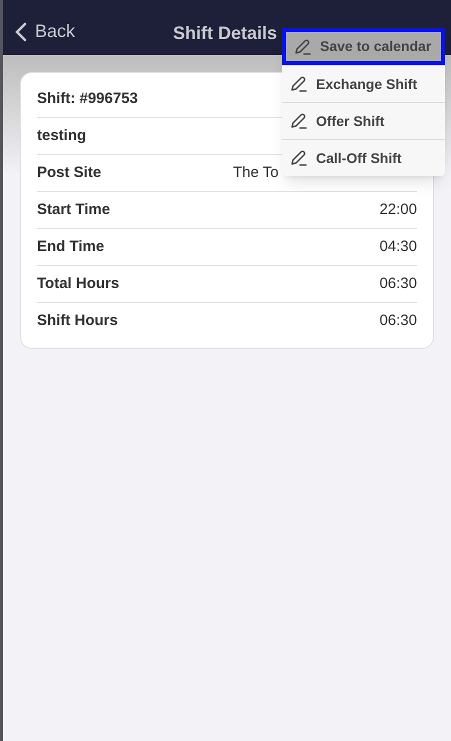 Image resolution: width=451 pixels, height=741 pixels. I want to click on back-button: Back, so click(45, 31).